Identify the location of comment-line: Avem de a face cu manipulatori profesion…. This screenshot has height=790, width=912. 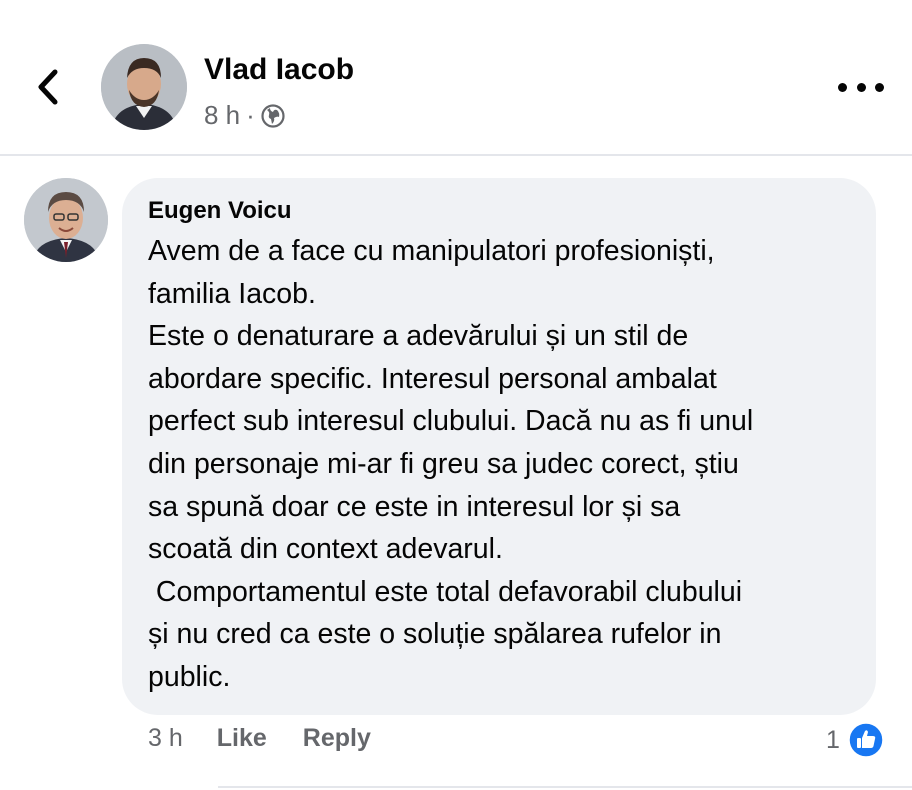
(431, 251).